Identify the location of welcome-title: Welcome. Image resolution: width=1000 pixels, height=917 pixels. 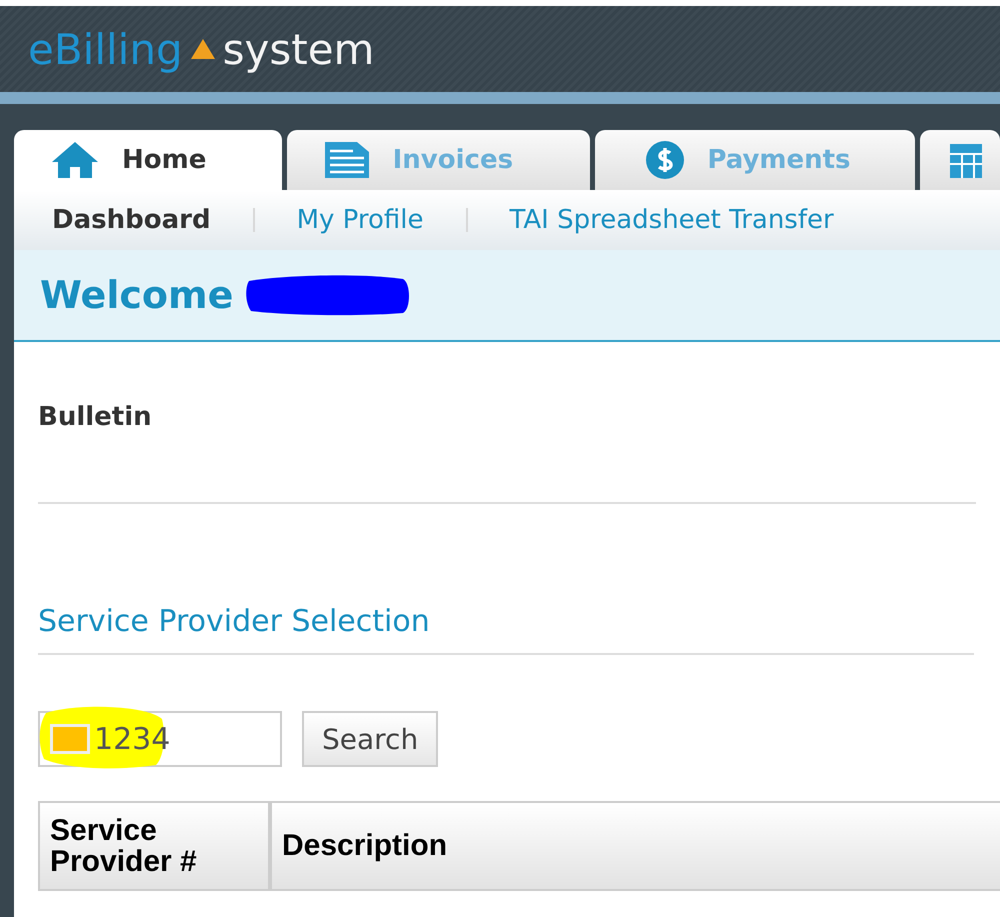
(137, 295).